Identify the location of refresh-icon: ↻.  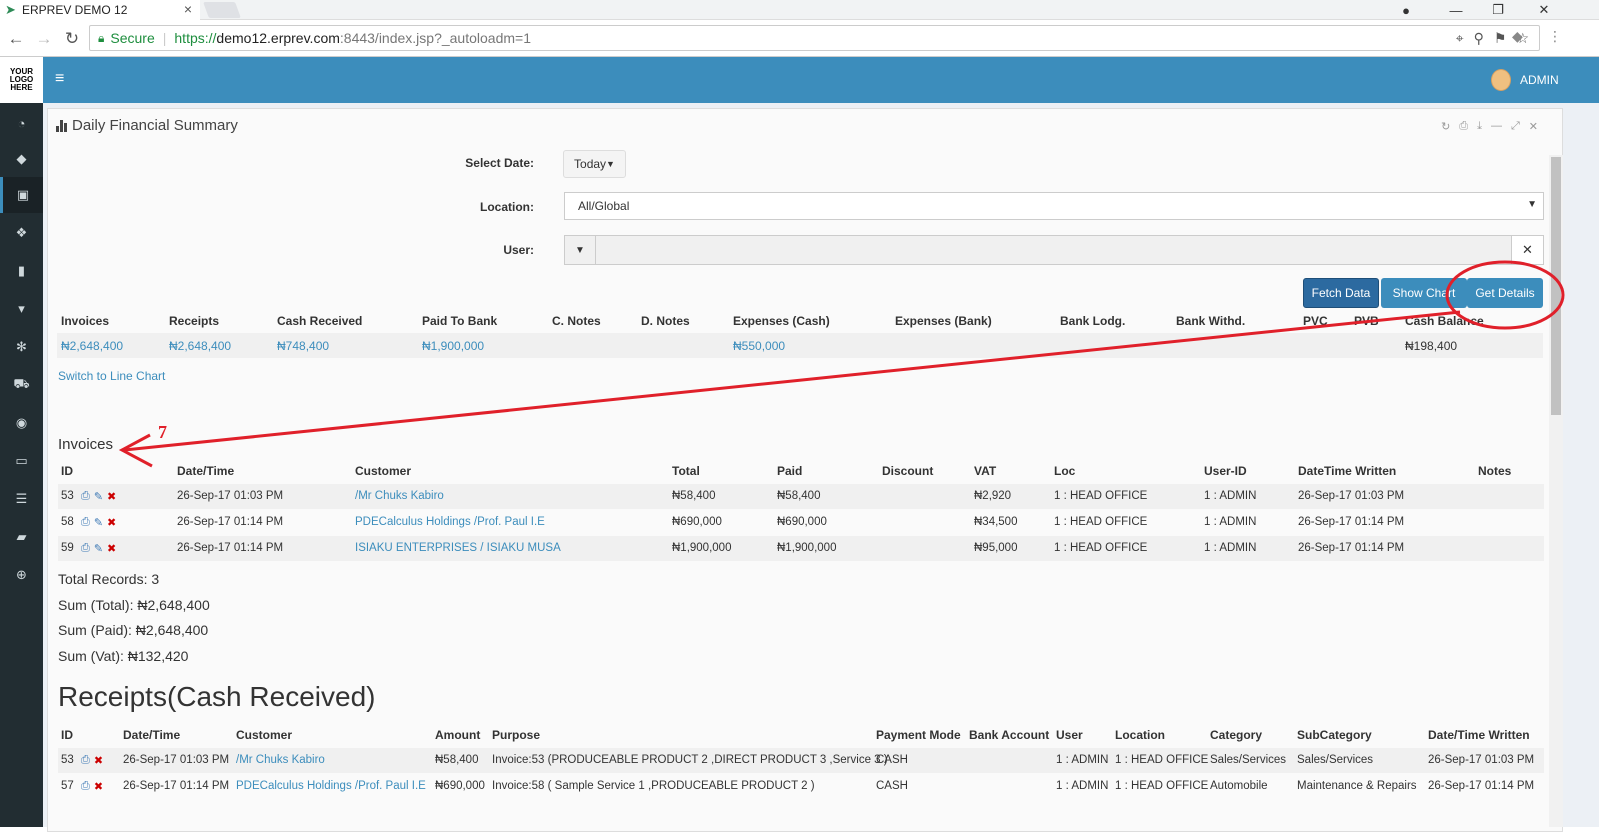
(1445, 126).